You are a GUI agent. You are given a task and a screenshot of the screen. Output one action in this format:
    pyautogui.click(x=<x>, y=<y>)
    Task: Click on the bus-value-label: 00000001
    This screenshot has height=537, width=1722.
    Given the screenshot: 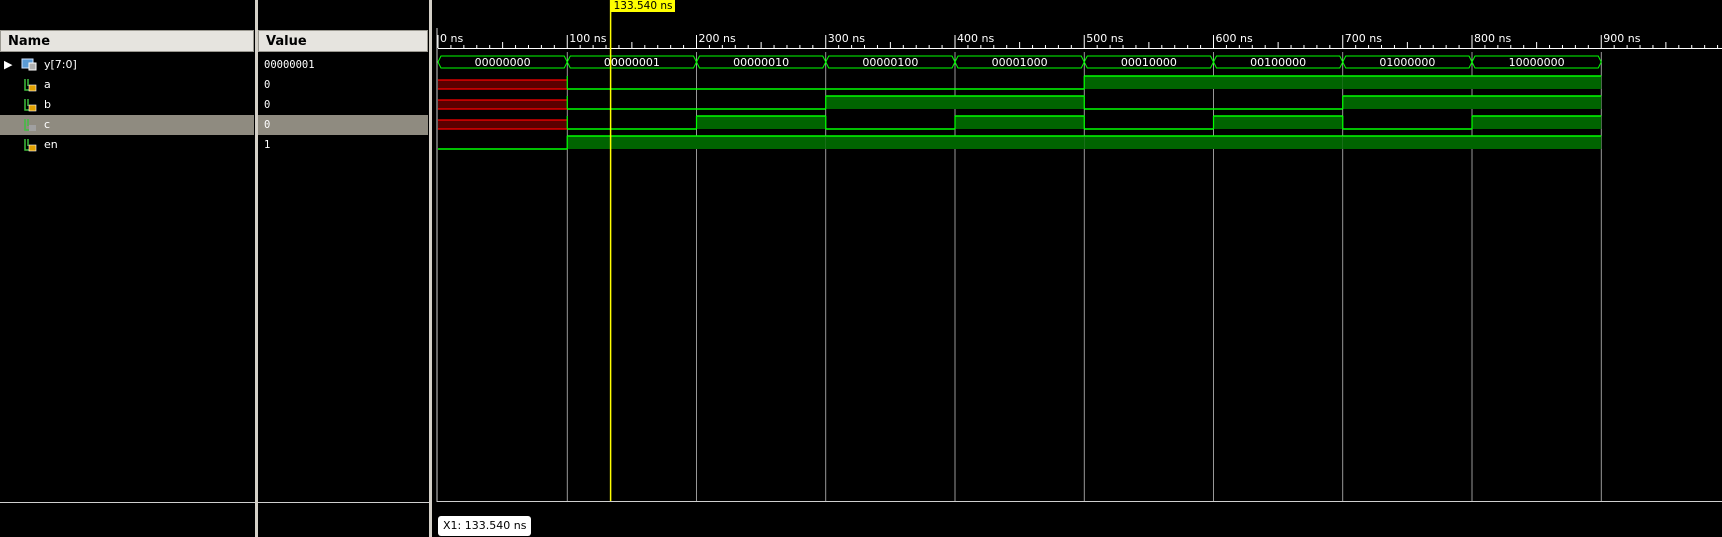 What is the action you would take?
    pyautogui.click(x=632, y=62)
    